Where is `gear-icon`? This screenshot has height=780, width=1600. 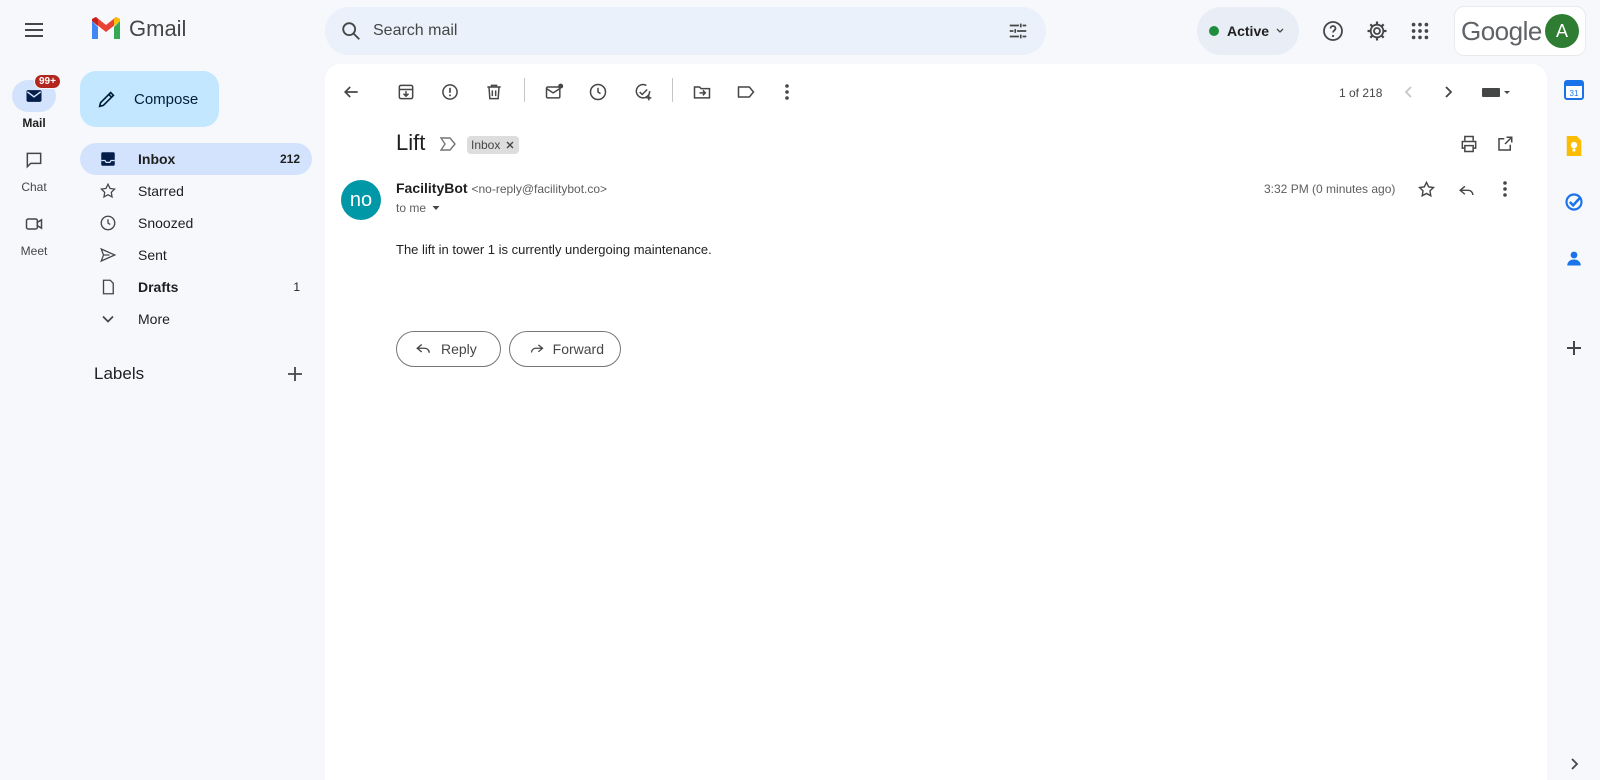
gear-icon is located at coordinates (1377, 31).